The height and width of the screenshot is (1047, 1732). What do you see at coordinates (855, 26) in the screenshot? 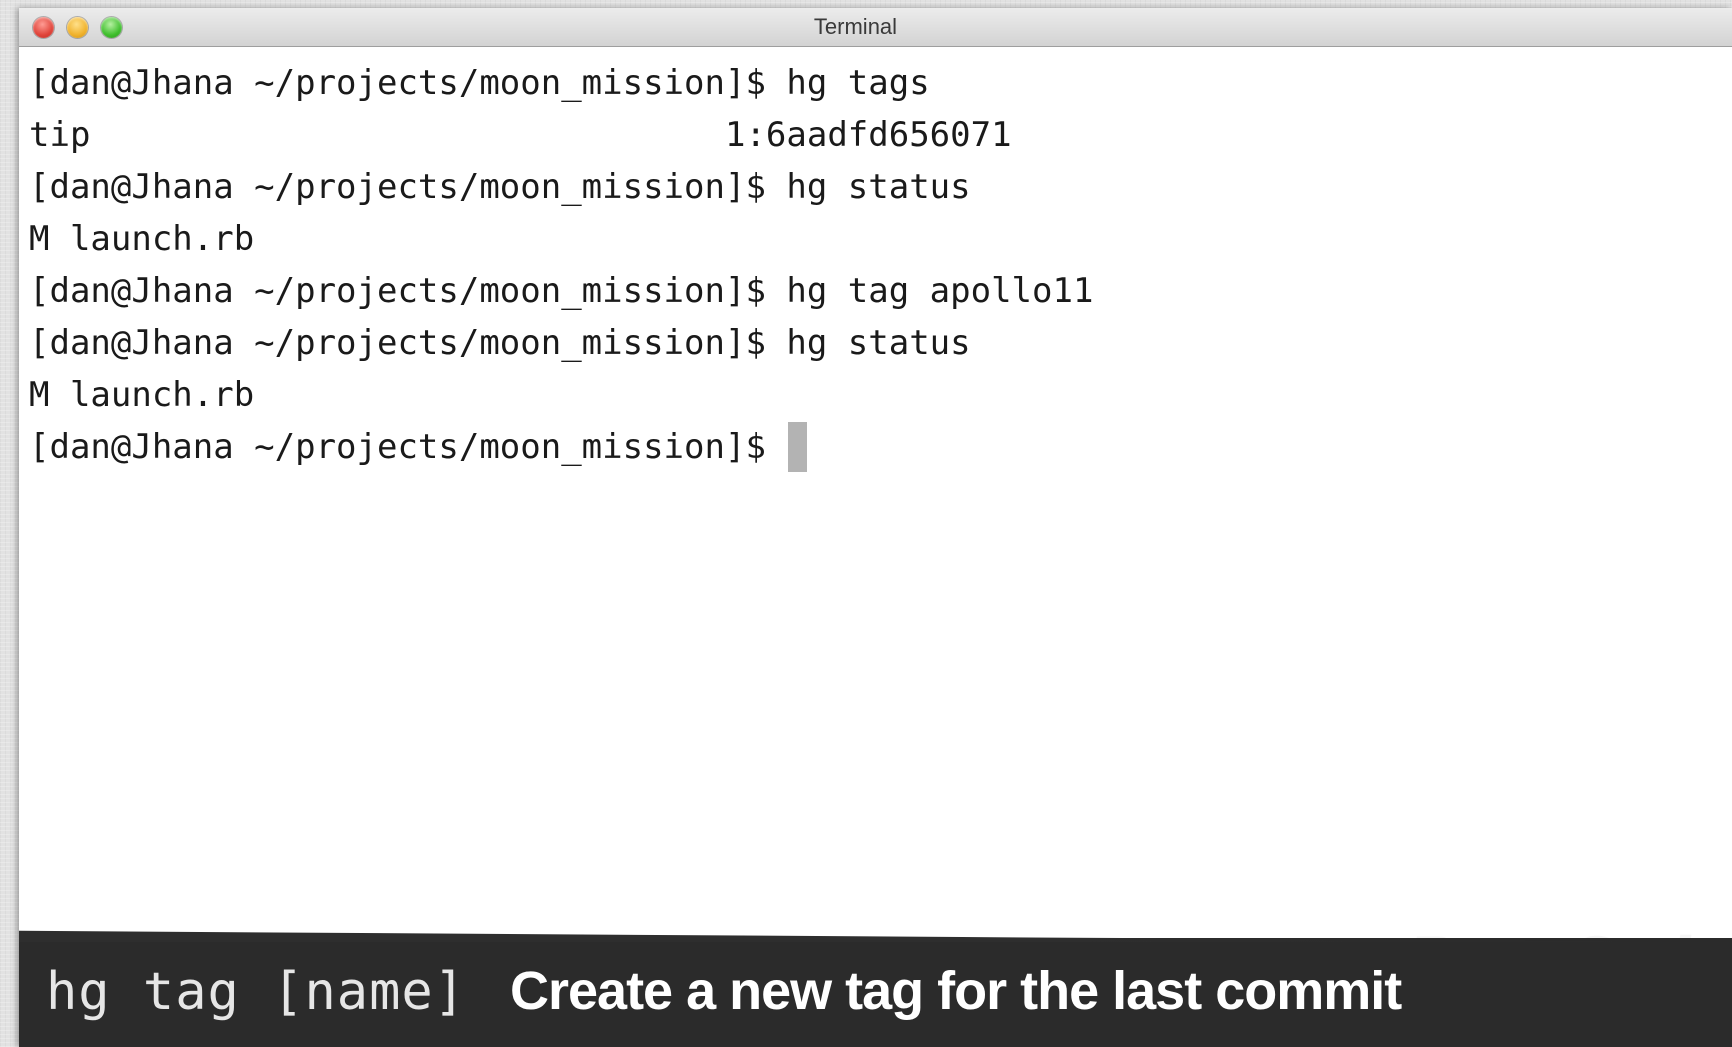
I see `window-title: Terminal` at bounding box center [855, 26].